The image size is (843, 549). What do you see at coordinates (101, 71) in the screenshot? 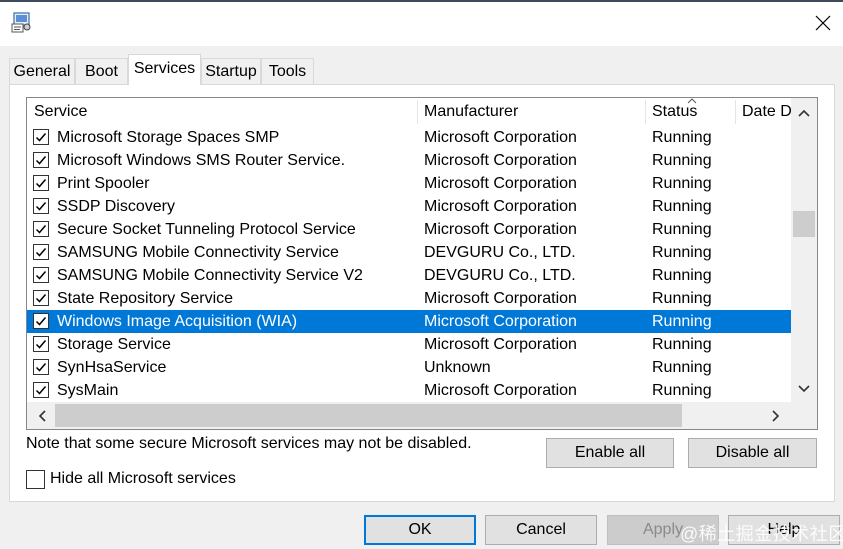
I see `tab-boot: Boot` at bounding box center [101, 71].